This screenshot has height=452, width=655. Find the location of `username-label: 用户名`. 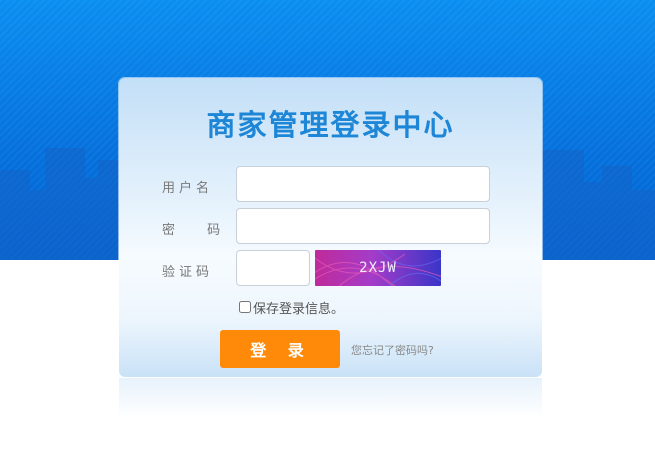

username-label: 用户名 is located at coordinates (188, 188).